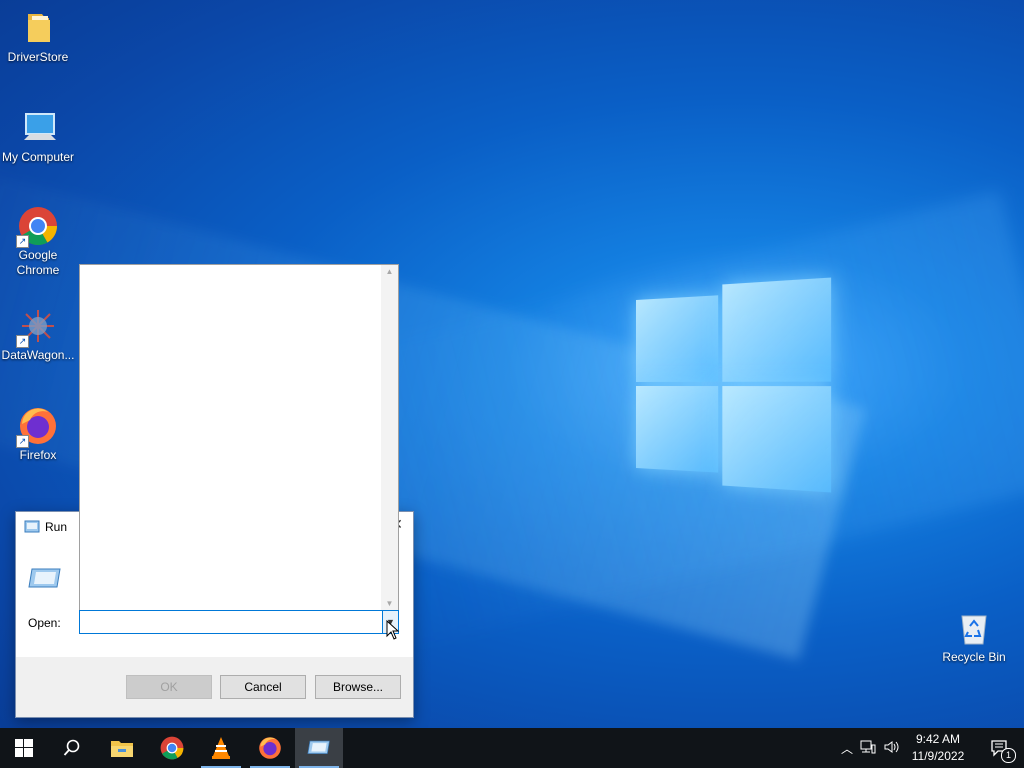 This screenshot has height=768, width=1024. What do you see at coordinates (38, 57) in the screenshot?
I see `desktop-icon-label: DriverStore` at bounding box center [38, 57].